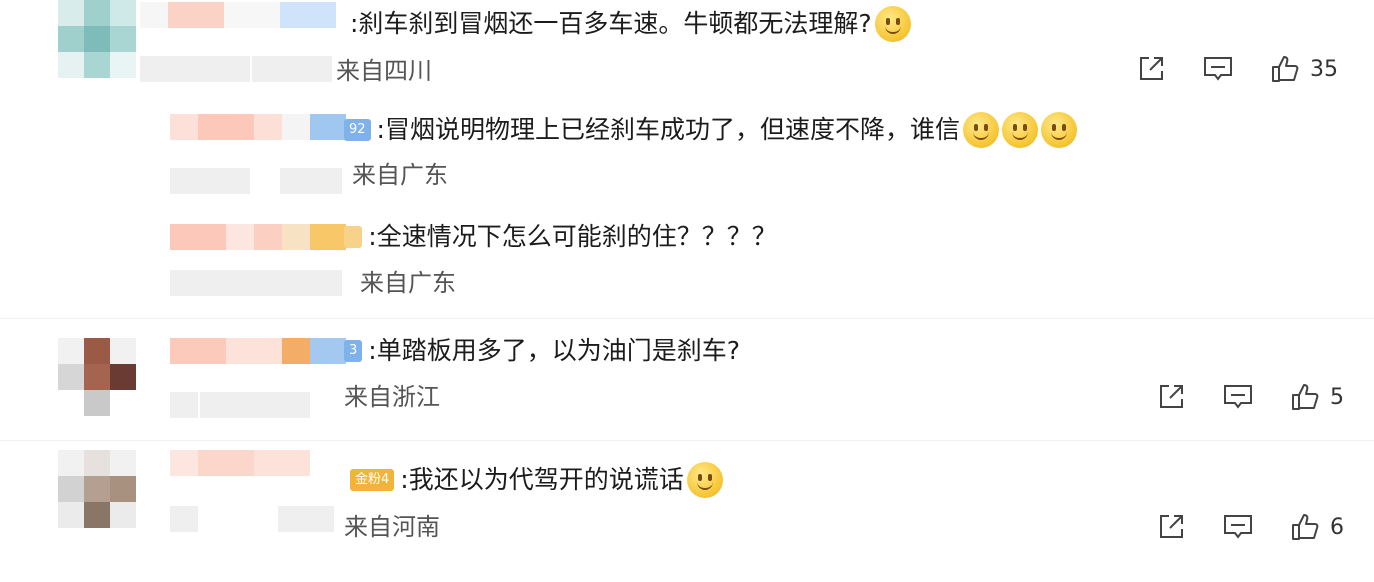 Image resolution: width=1374 pixels, height=582 pixels. What do you see at coordinates (372, 480) in the screenshot?
I see `gold-fan-badge: 金粉4` at bounding box center [372, 480].